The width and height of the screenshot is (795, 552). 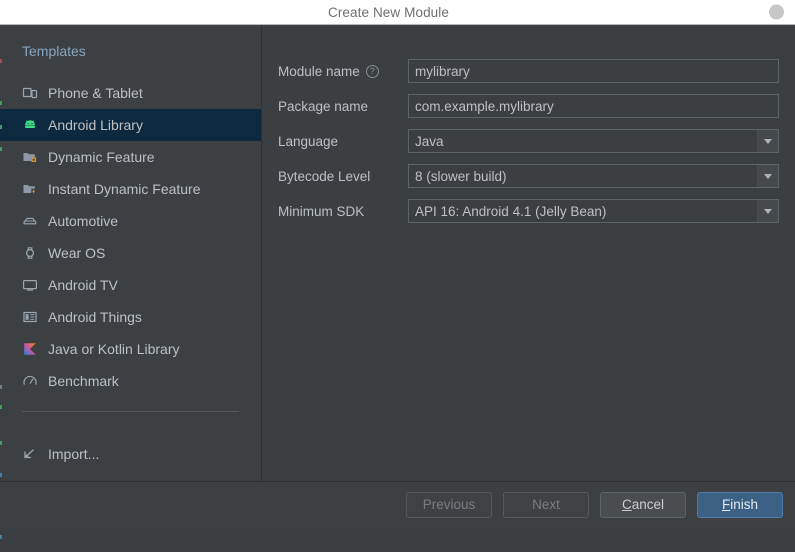 What do you see at coordinates (124, 189) in the screenshot?
I see `sidebar-item-label: Instant Dynamic Feature` at bounding box center [124, 189].